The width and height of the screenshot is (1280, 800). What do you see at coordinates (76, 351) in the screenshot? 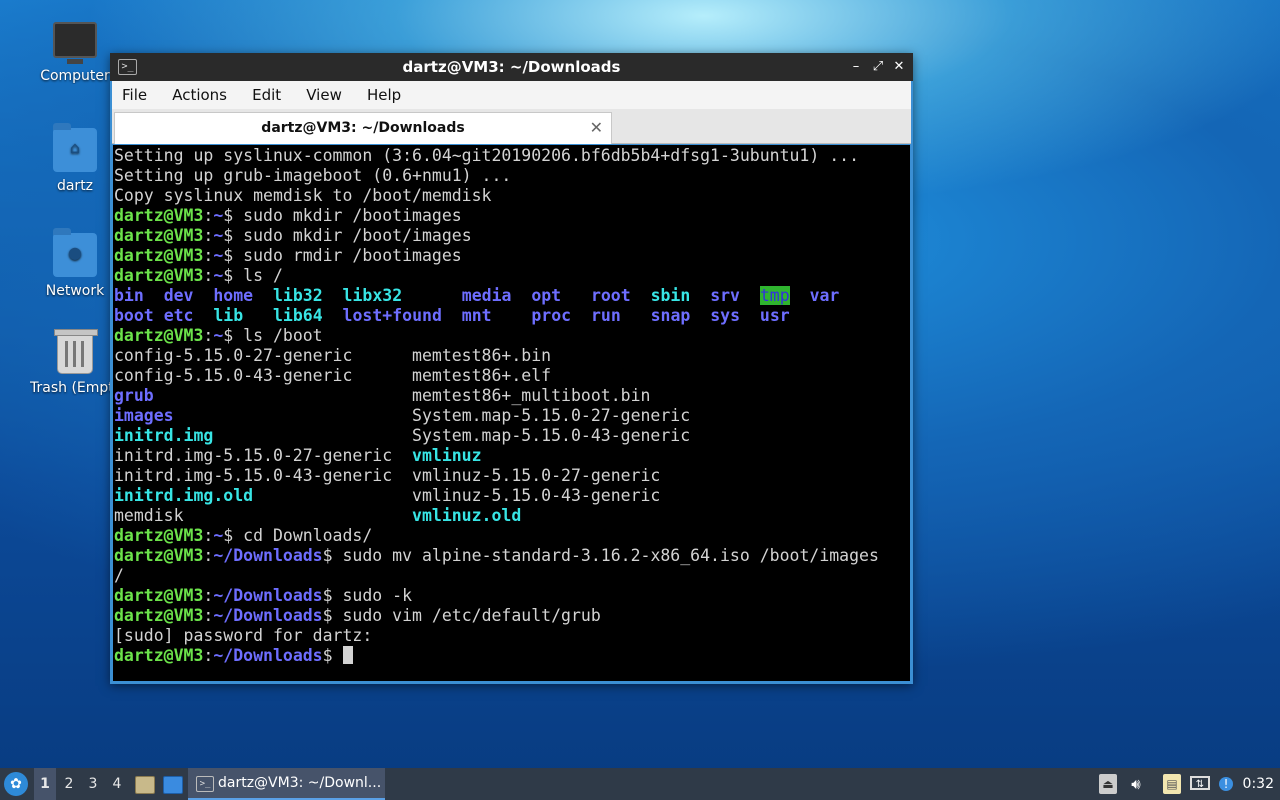
I see `trash-icon` at bounding box center [76, 351].